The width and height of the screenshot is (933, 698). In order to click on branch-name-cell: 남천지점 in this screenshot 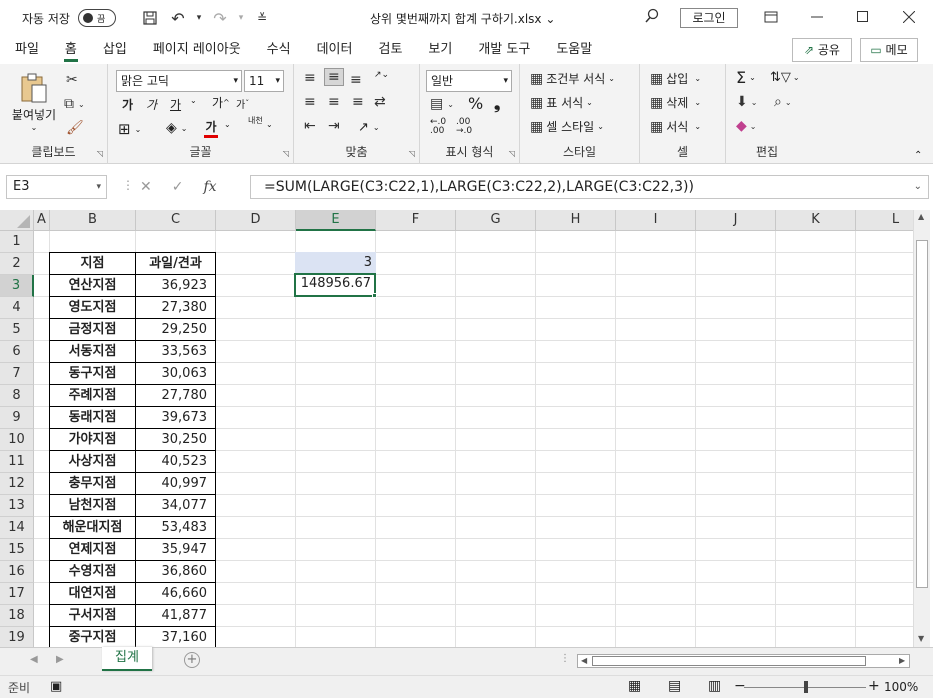, I will do `click(92, 505)`.